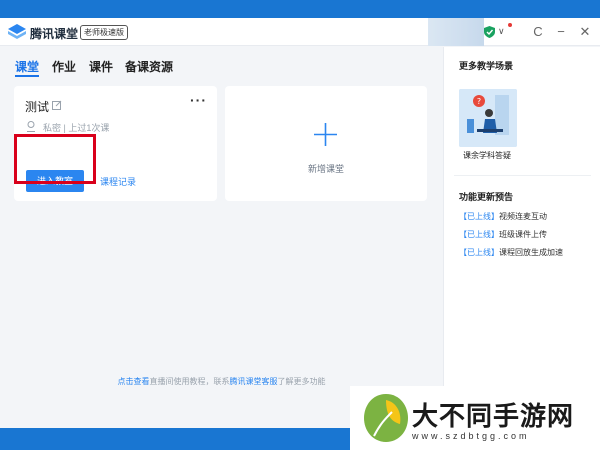 This screenshot has width=600, height=450. What do you see at coordinates (54, 34) in the screenshot?
I see `app-title: 腾讯课堂` at bounding box center [54, 34].